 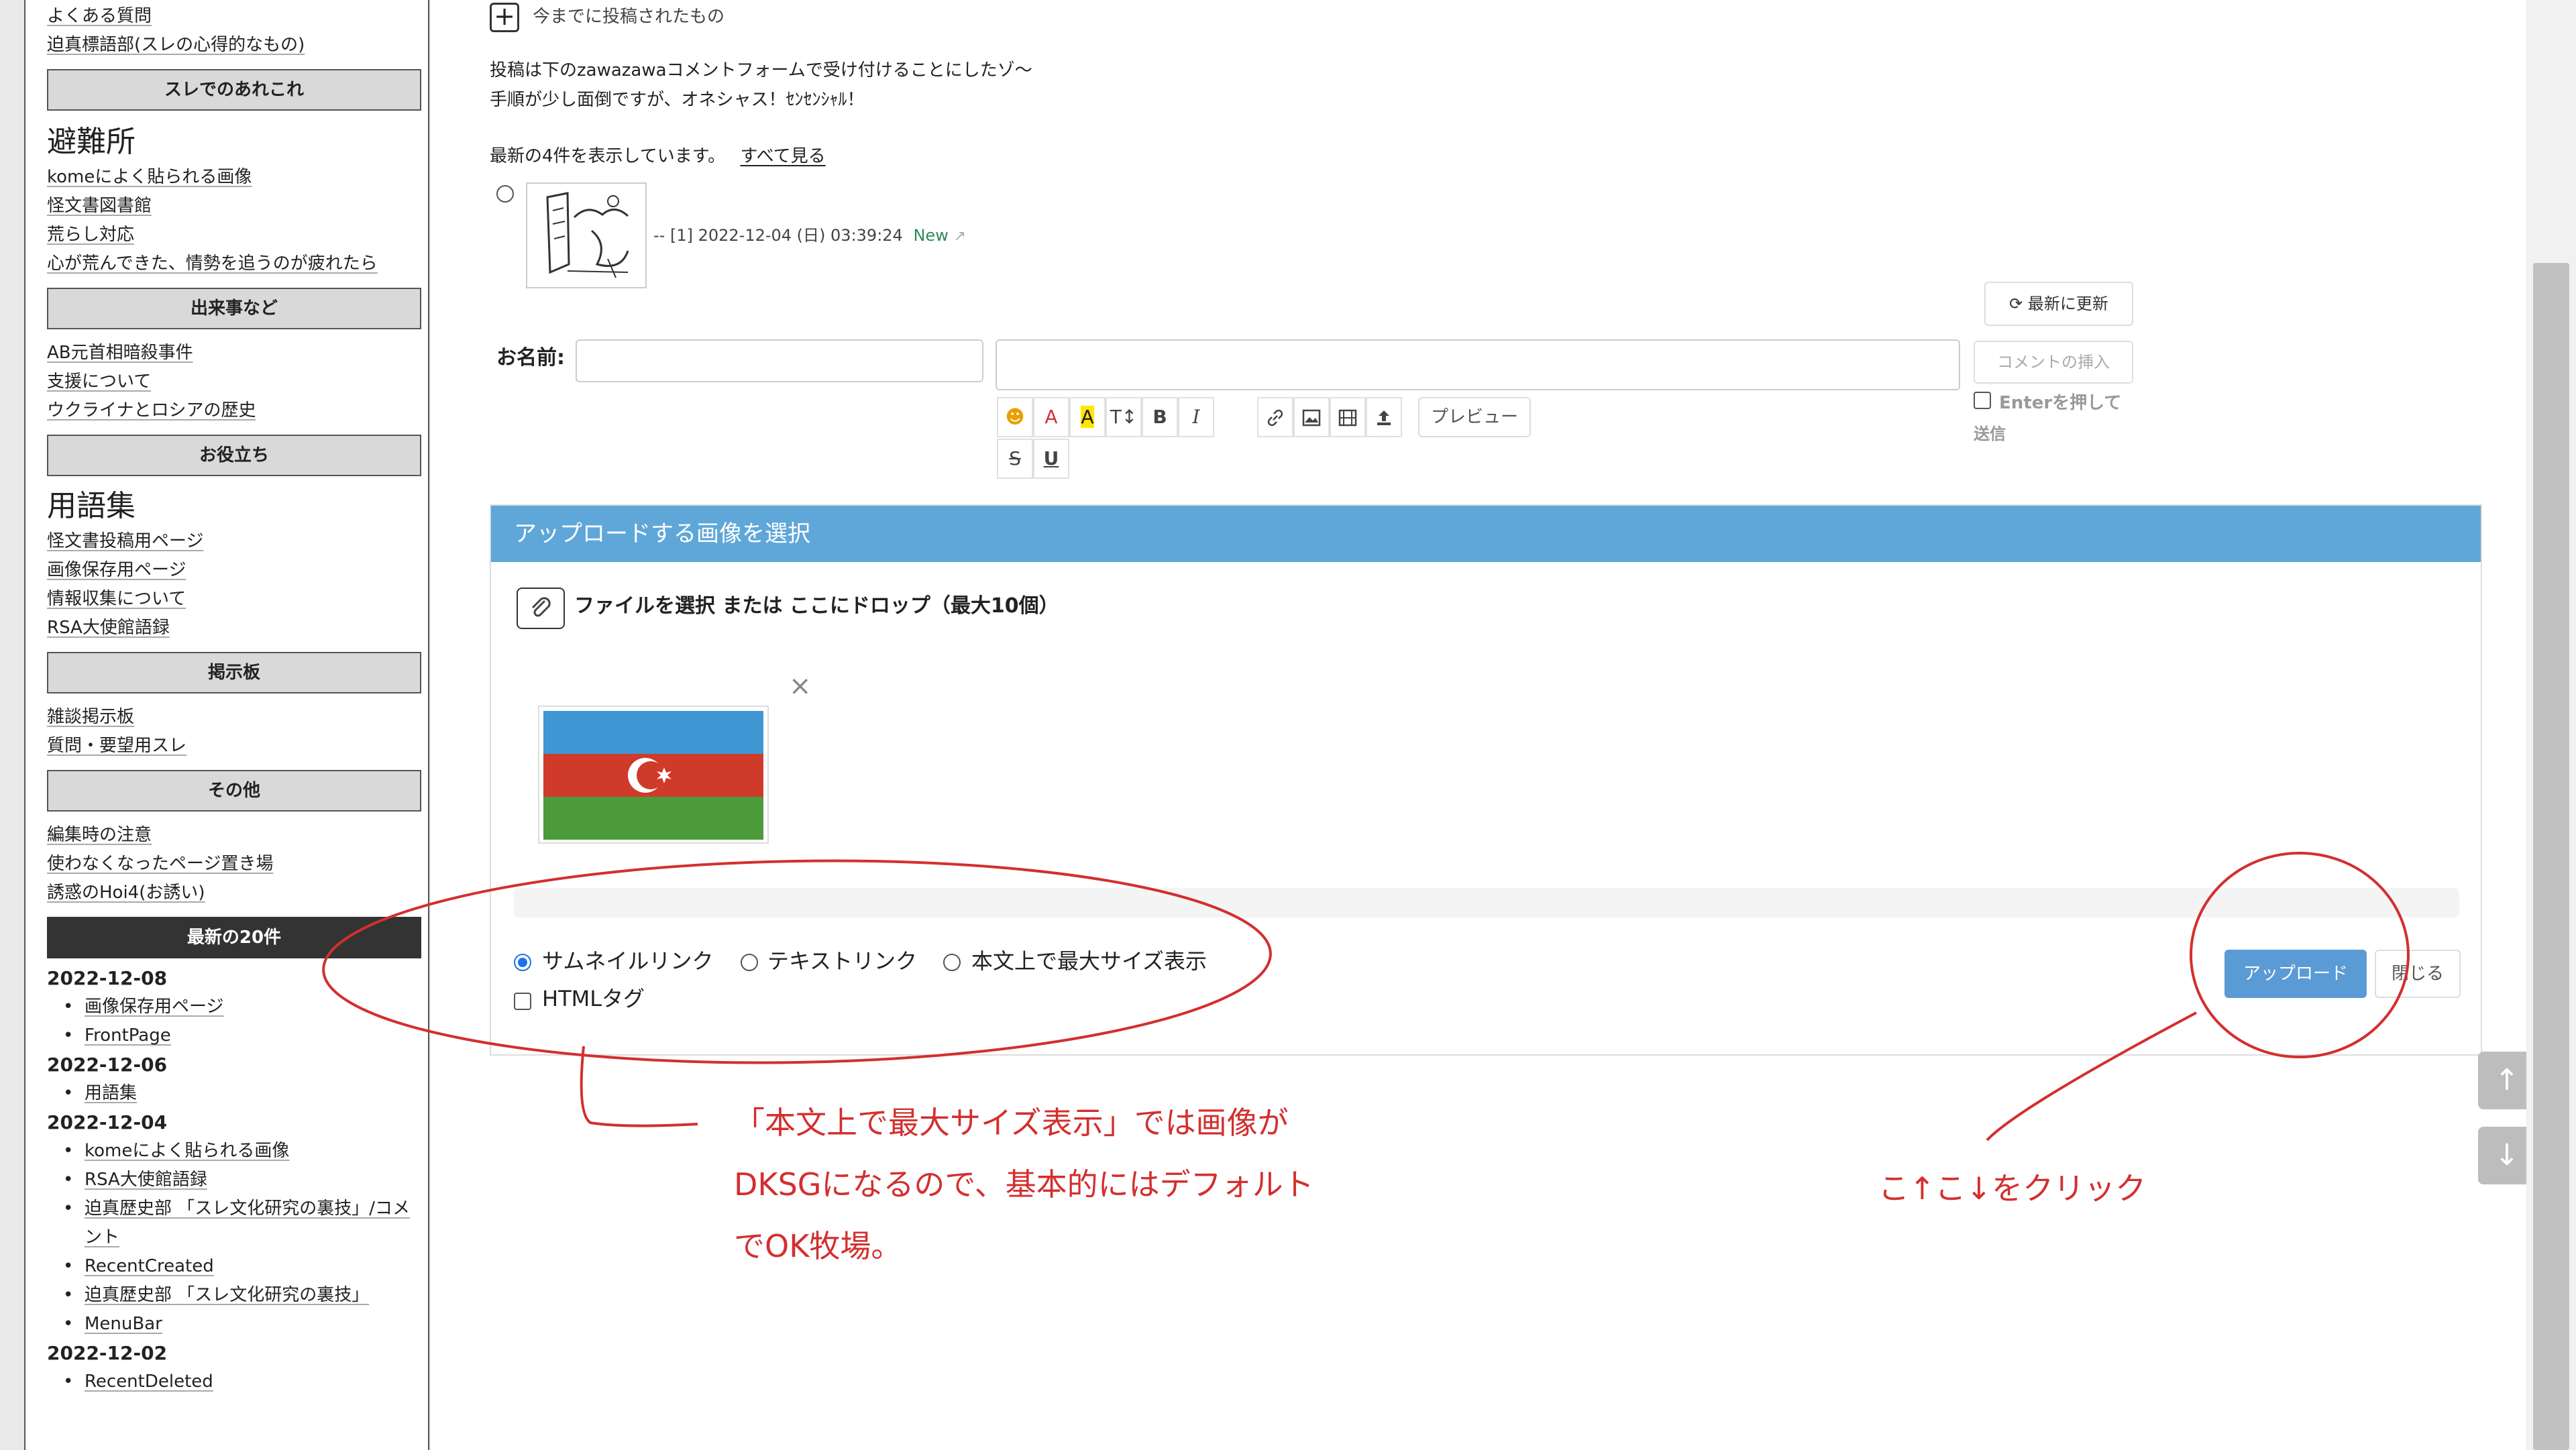 What do you see at coordinates (2551, 856) in the screenshot?
I see `scrollbar-thumb` at bounding box center [2551, 856].